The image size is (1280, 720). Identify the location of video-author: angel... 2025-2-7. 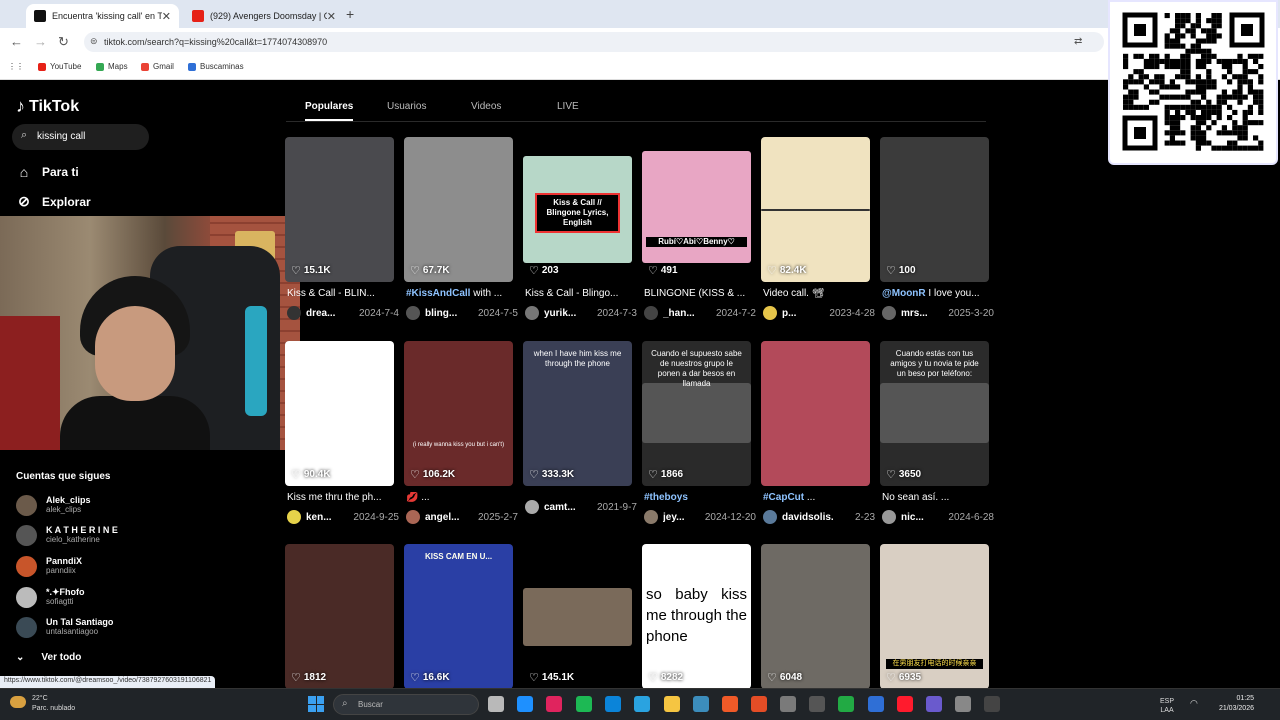
(462, 517).